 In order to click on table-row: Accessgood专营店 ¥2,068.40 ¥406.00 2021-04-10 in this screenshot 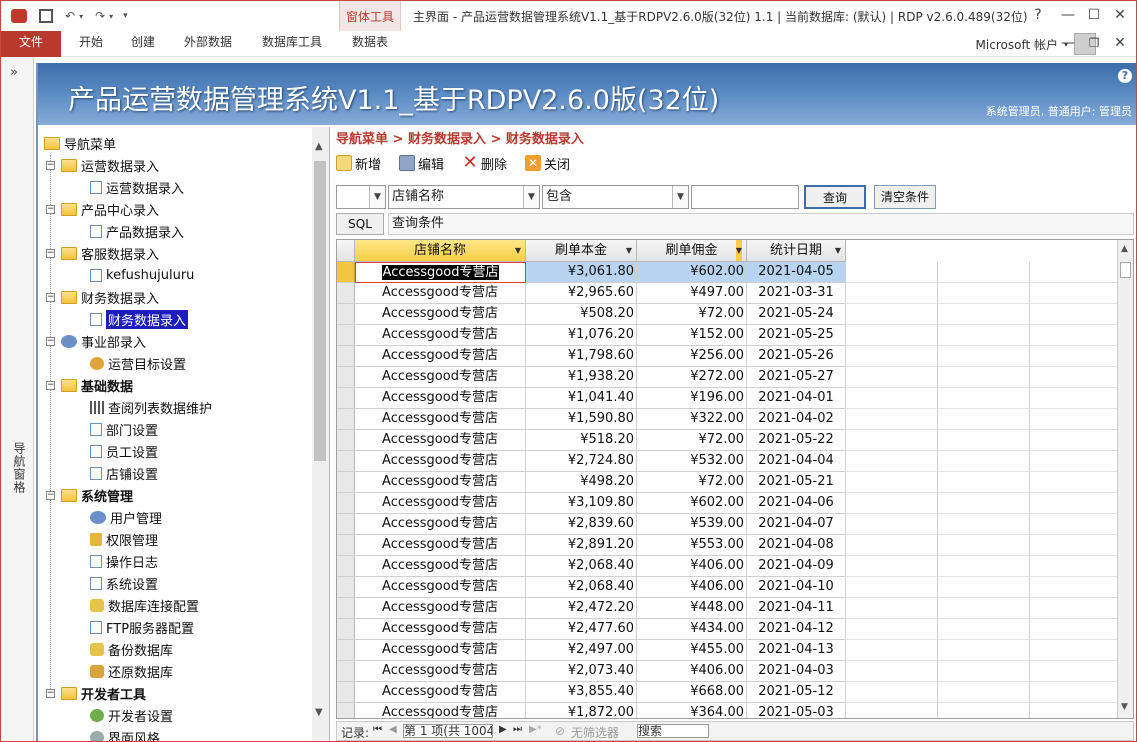, I will do `click(735, 587)`.